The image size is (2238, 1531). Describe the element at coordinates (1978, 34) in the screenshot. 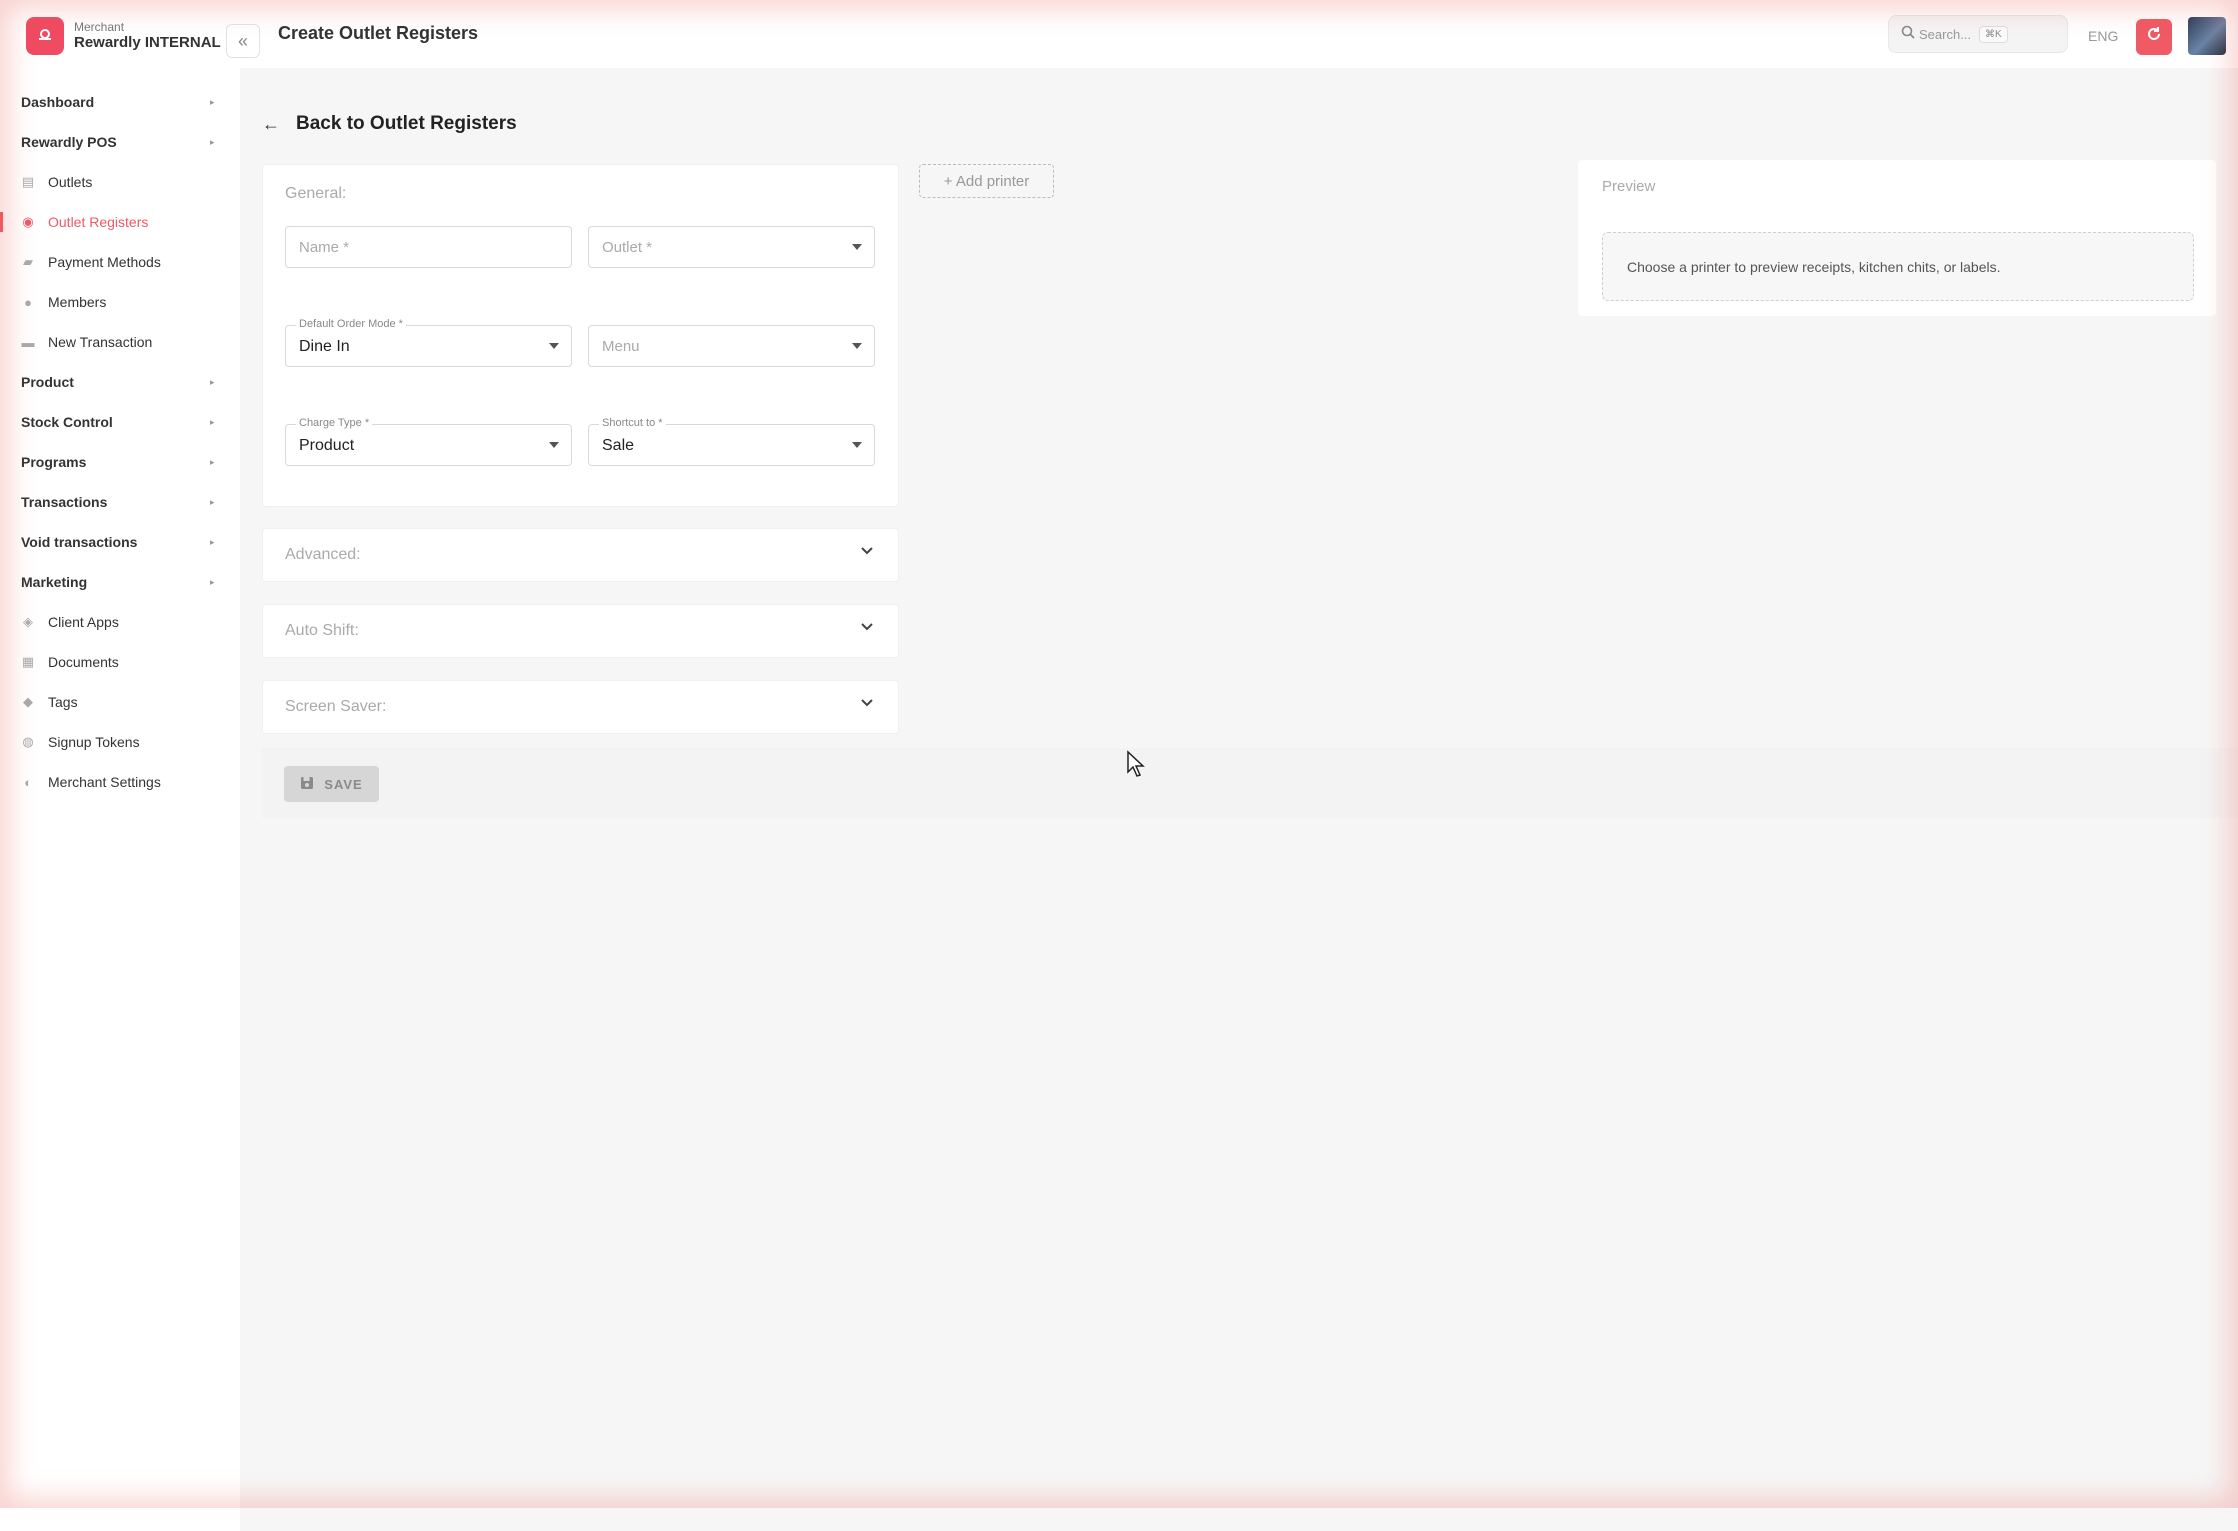

I see `search-input: Search... ⌘K` at that location.